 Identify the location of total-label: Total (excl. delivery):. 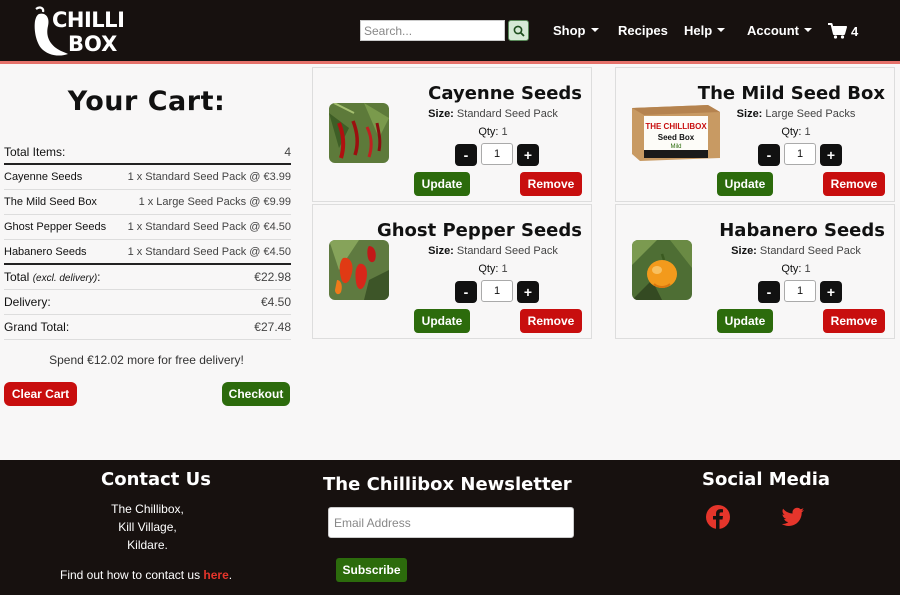
(52, 277).